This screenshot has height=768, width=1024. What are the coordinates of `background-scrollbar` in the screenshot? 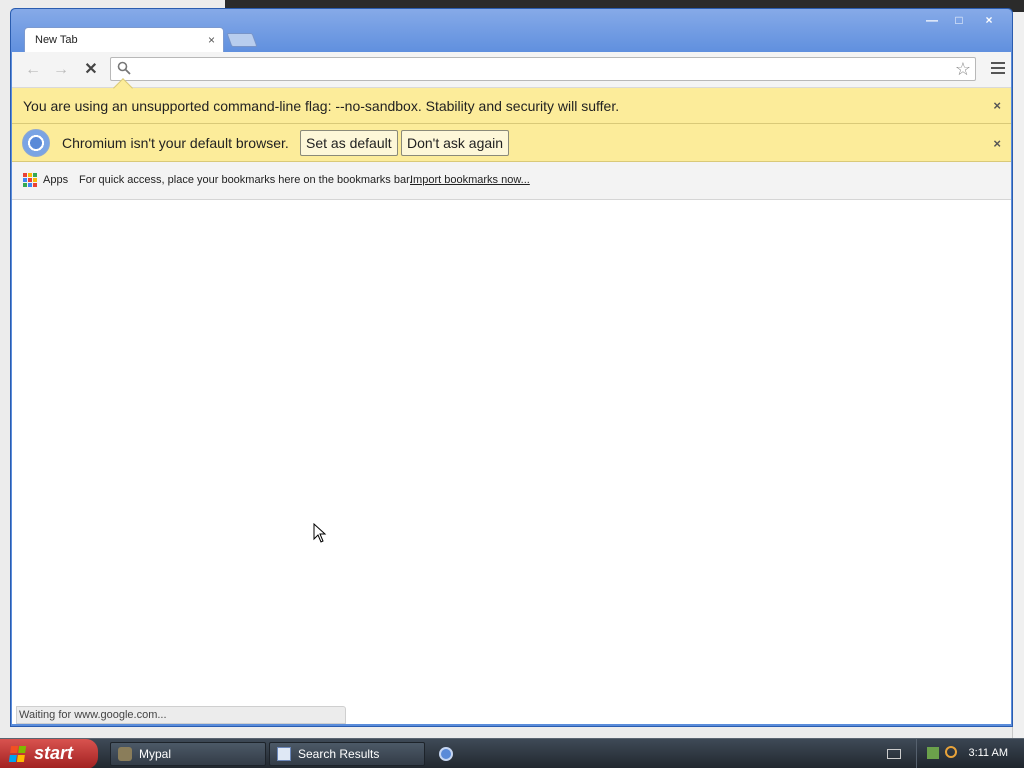 It's located at (1018, 376).